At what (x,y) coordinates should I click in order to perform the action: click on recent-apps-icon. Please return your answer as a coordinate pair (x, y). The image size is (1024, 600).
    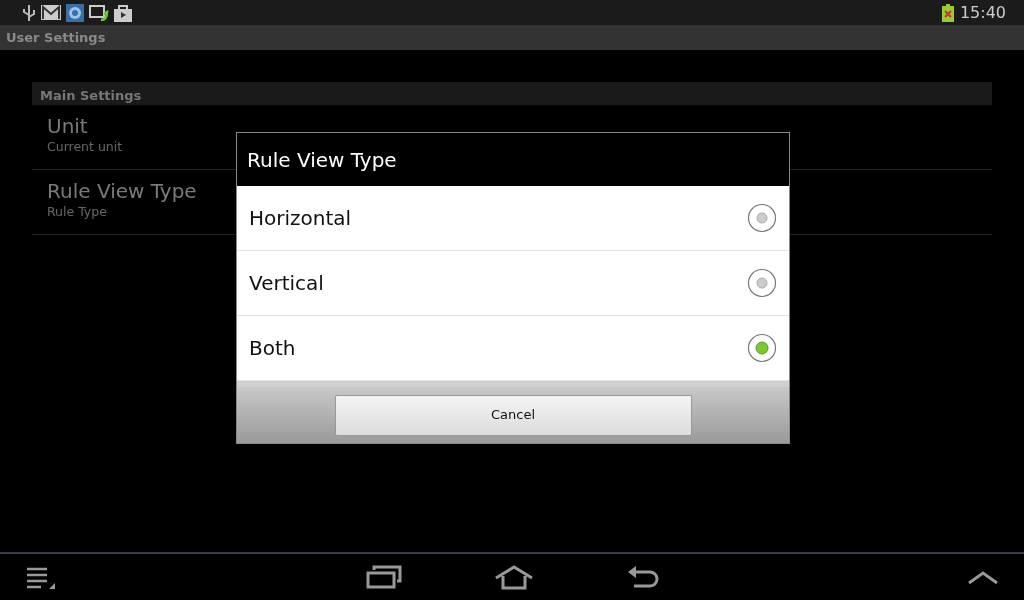
    Looking at the image, I should click on (384, 577).